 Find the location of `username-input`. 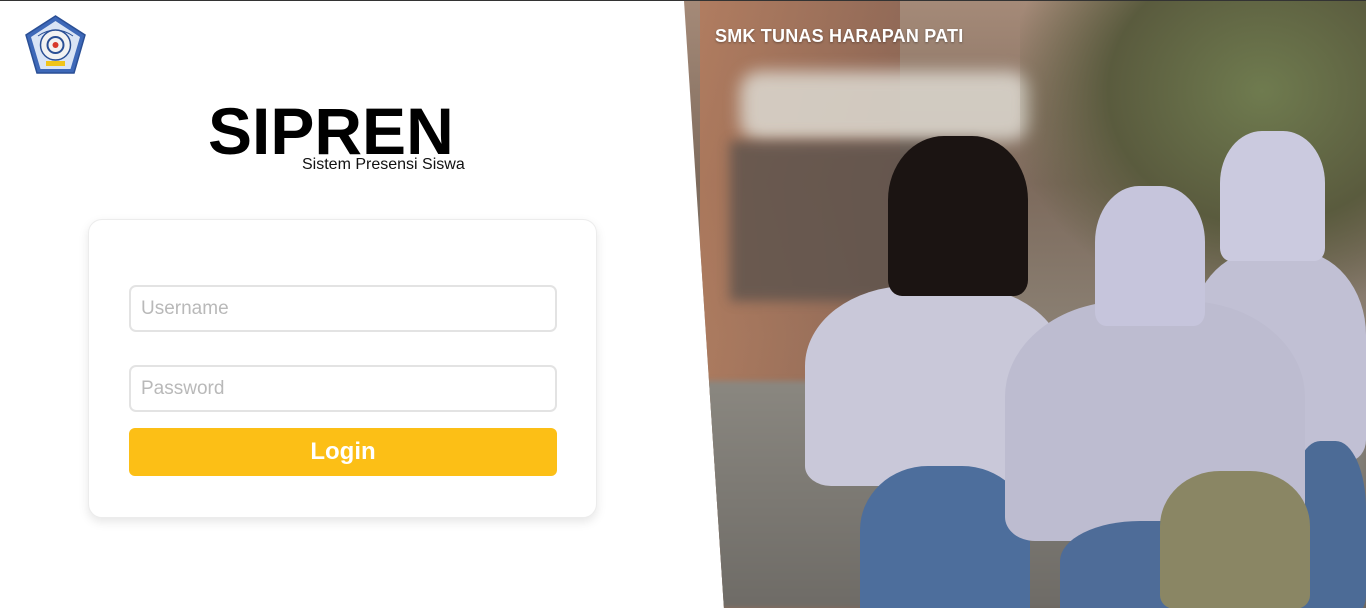

username-input is located at coordinates (343, 308).